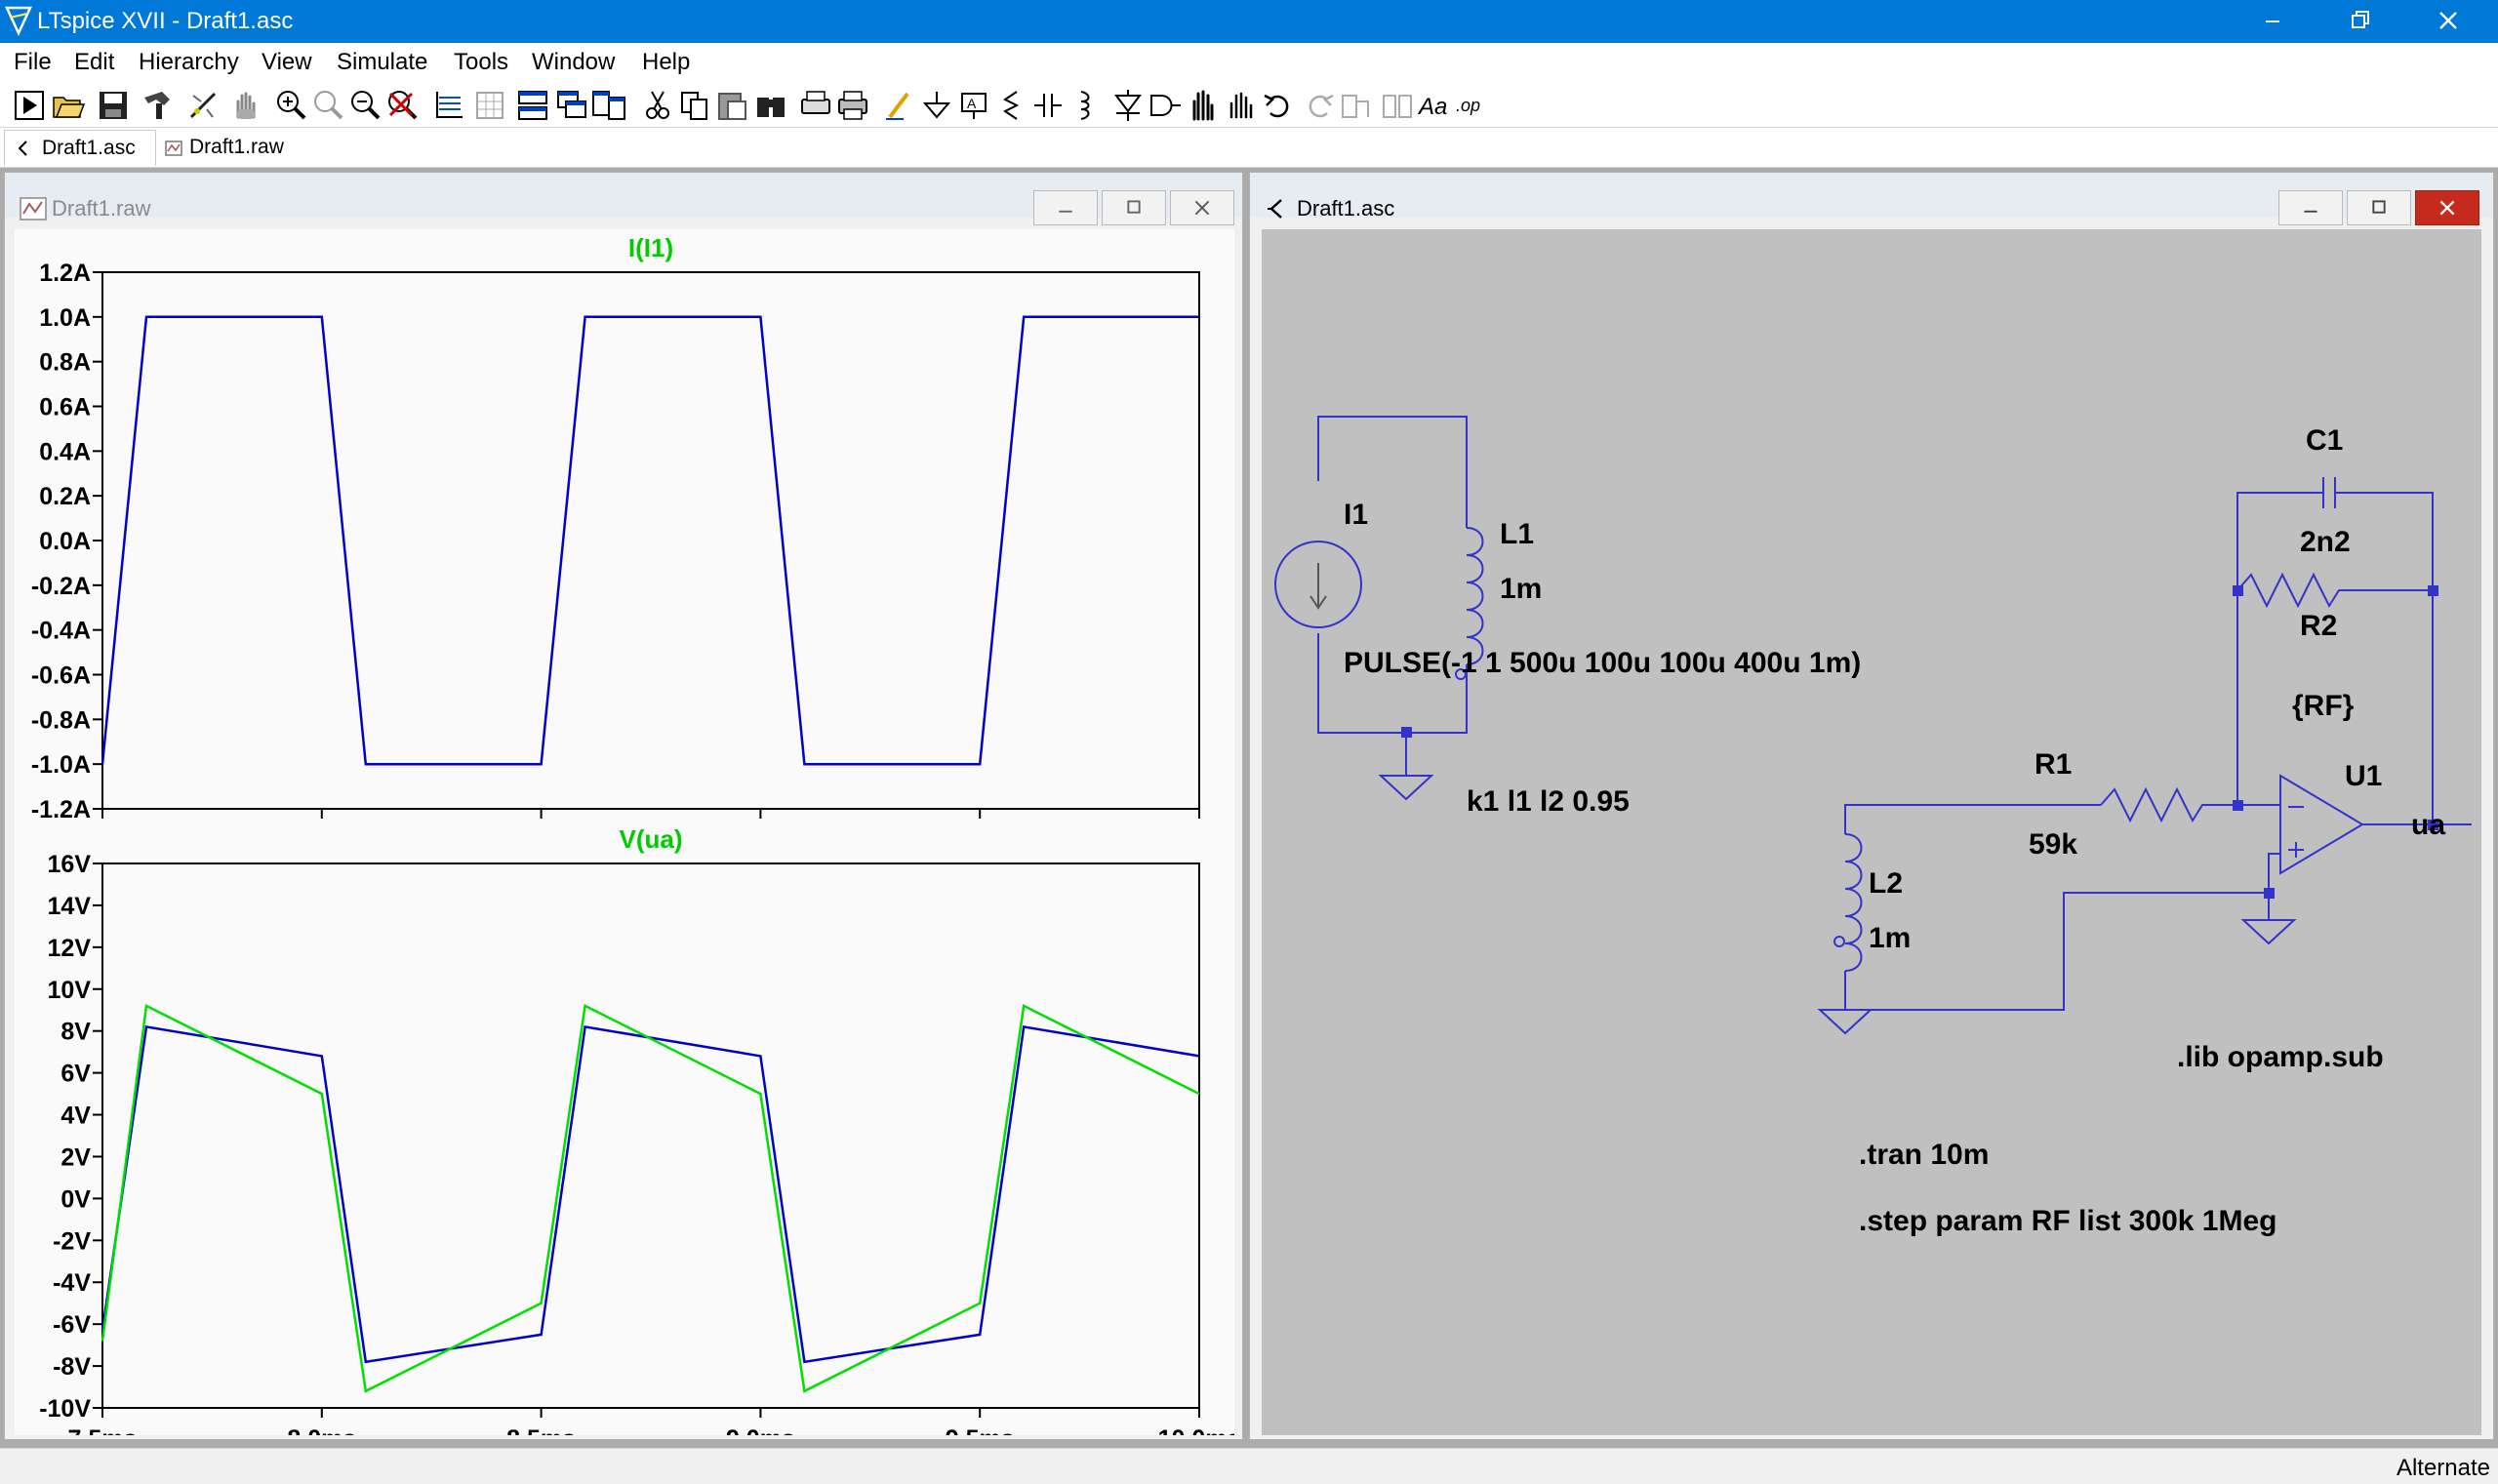 The height and width of the screenshot is (1484, 2498). Describe the element at coordinates (1397, 105) in the screenshot. I see `mirror-icon` at that location.